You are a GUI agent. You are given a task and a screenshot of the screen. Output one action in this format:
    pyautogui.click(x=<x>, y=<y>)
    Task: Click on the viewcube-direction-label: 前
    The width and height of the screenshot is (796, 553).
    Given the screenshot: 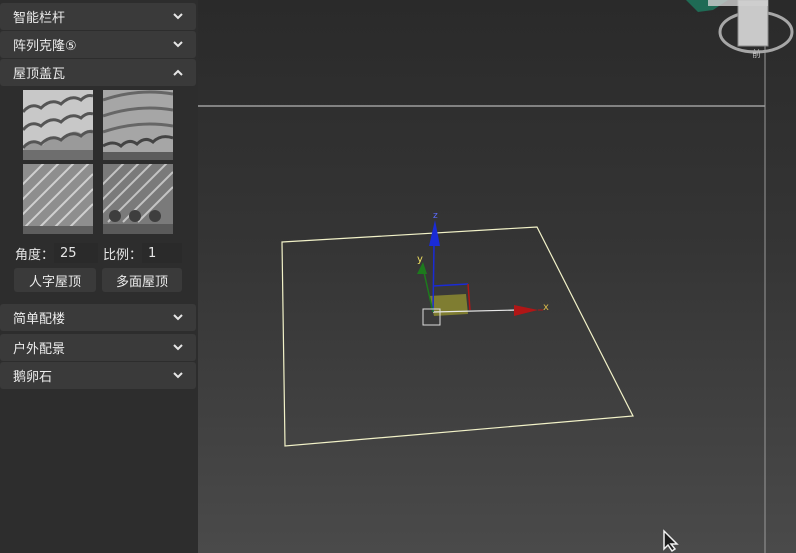 What is the action you would take?
    pyautogui.click(x=756, y=54)
    